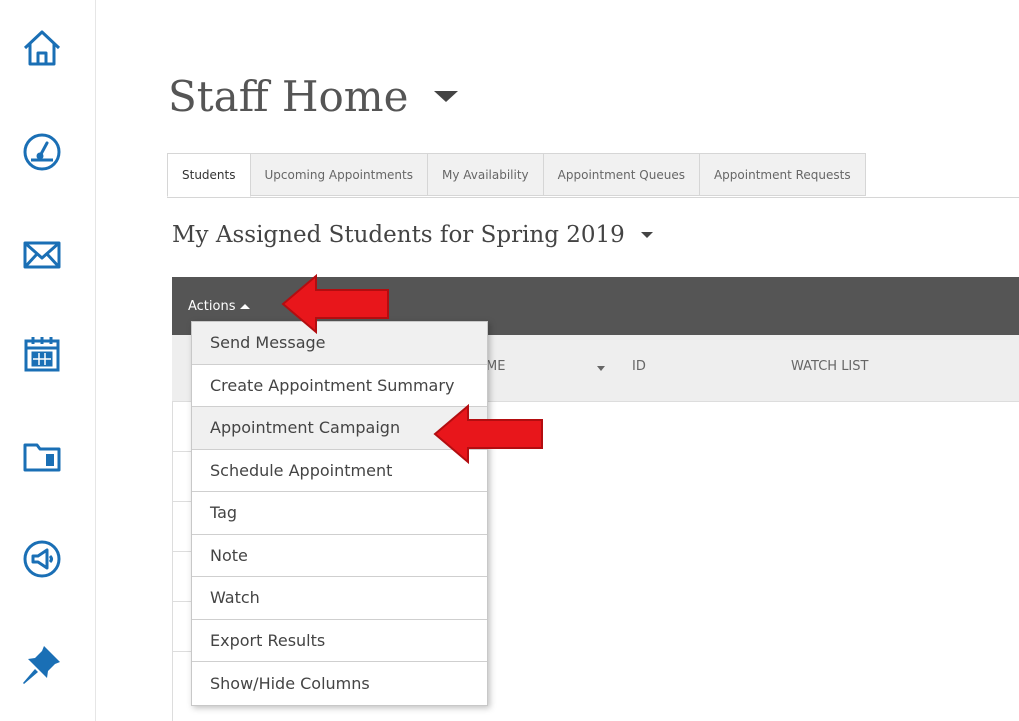  Describe the element at coordinates (639, 366) in the screenshot. I see `column-id-header: ID` at that location.